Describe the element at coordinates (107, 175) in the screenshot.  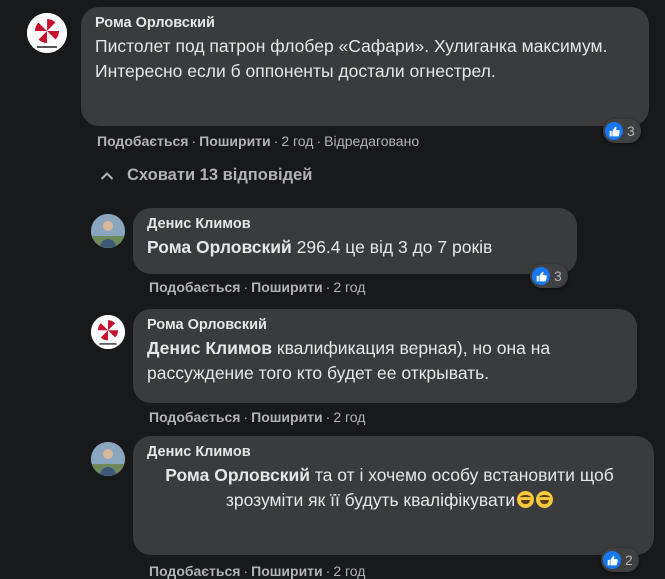
I see `chevron-up-icon` at that location.